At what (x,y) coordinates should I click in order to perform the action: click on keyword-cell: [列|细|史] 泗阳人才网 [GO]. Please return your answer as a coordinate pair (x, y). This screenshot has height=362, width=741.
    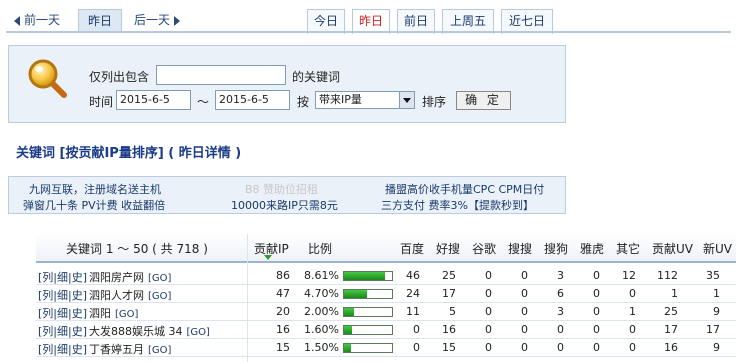
    Looking at the image, I should click on (104, 295).